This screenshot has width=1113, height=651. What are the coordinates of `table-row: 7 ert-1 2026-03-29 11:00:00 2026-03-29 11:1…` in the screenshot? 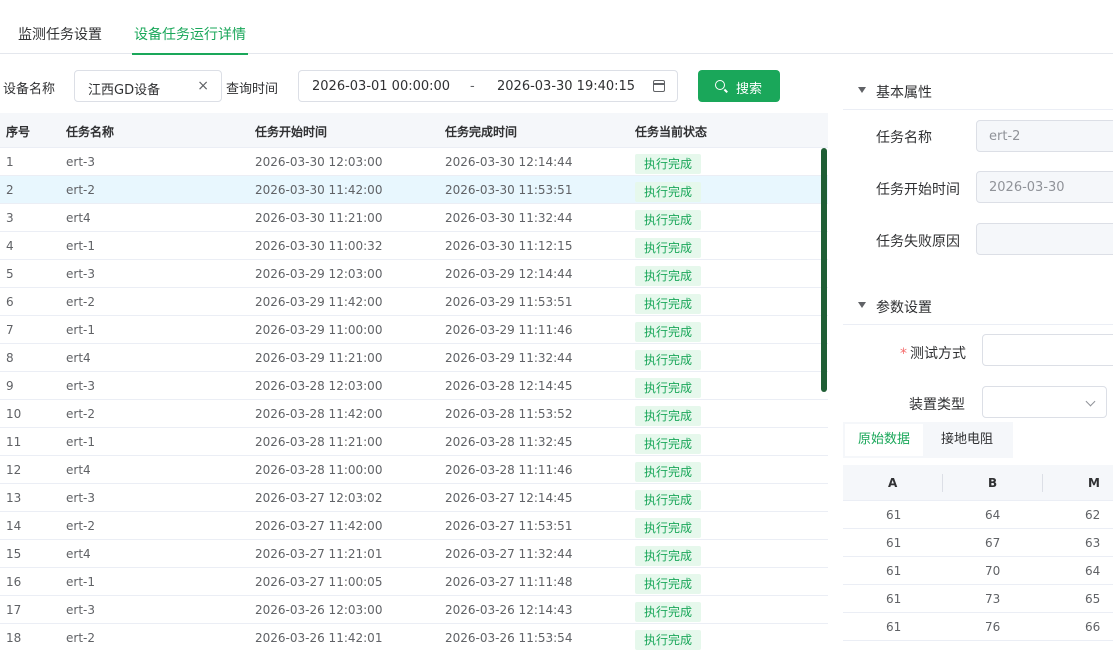 It's located at (414, 330).